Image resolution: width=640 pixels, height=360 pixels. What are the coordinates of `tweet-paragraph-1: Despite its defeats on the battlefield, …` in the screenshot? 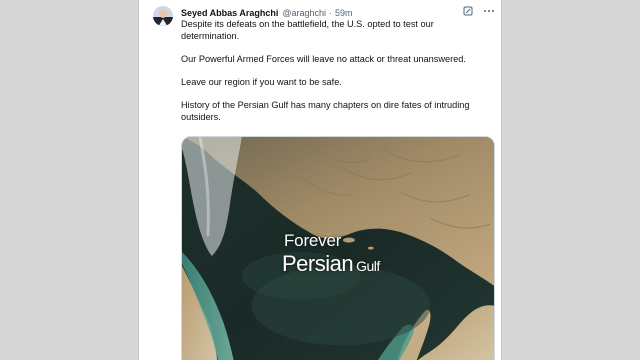 It's located at (307, 30).